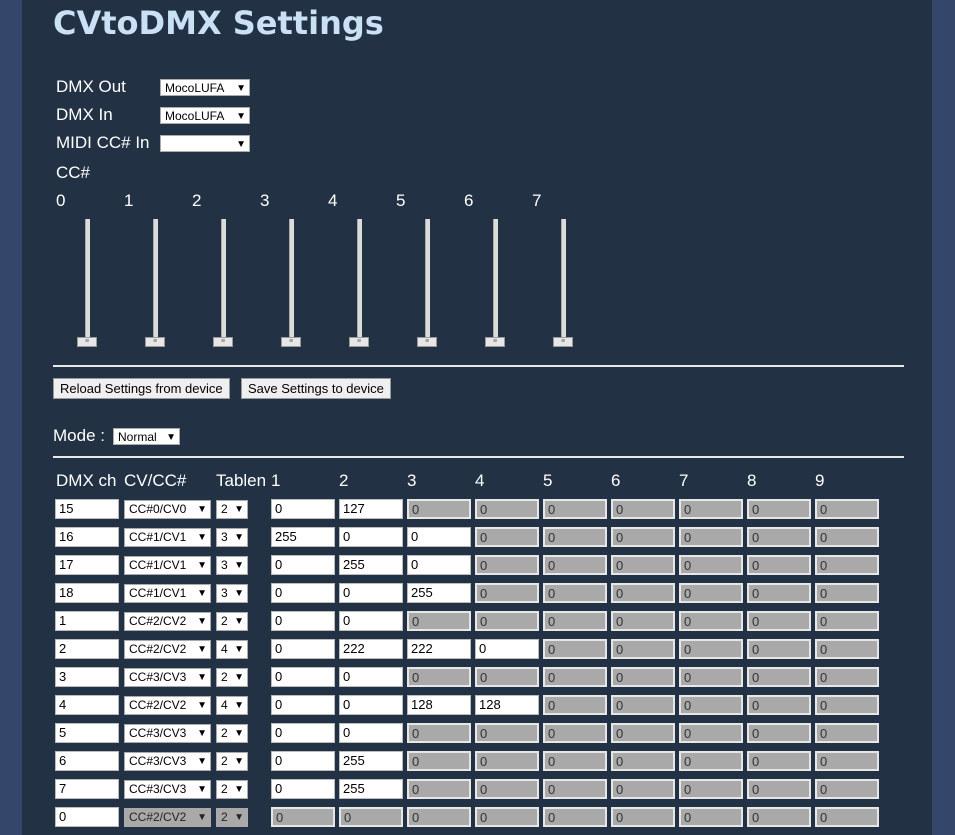  I want to click on column-header: CV/CC#, so click(155, 480).